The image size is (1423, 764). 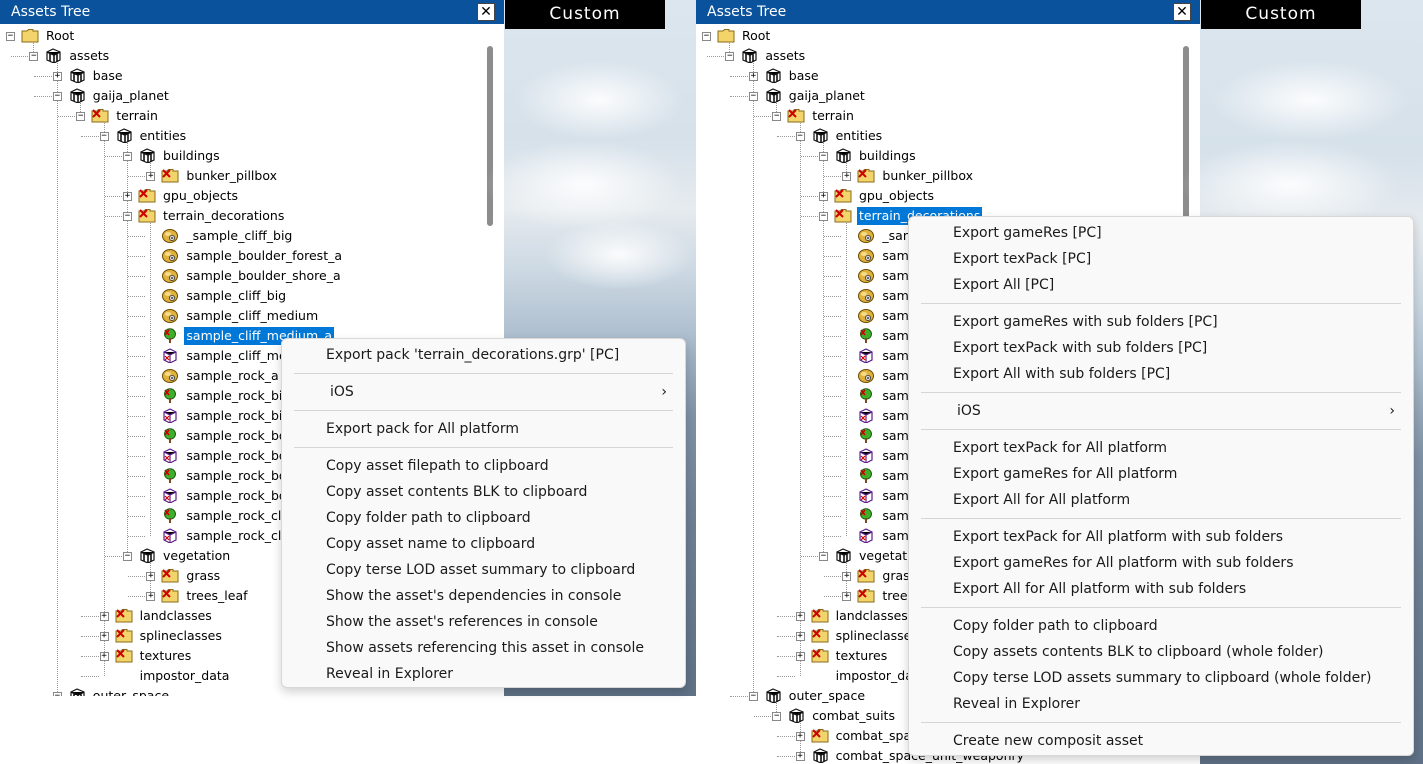 I want to click on menu-separator, so click(x=483, y=447).